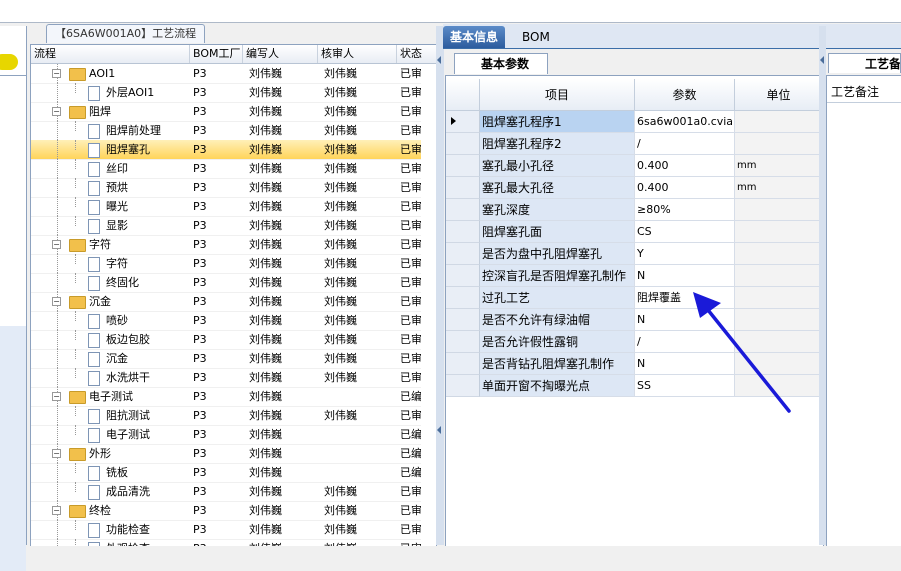 The image size is (901, 571). Describe the element at coordinates (226, 283) in the screenshot. I see `tree-row: 终固化 P3 刘伟巍 刘伟巍 已审` at that location.